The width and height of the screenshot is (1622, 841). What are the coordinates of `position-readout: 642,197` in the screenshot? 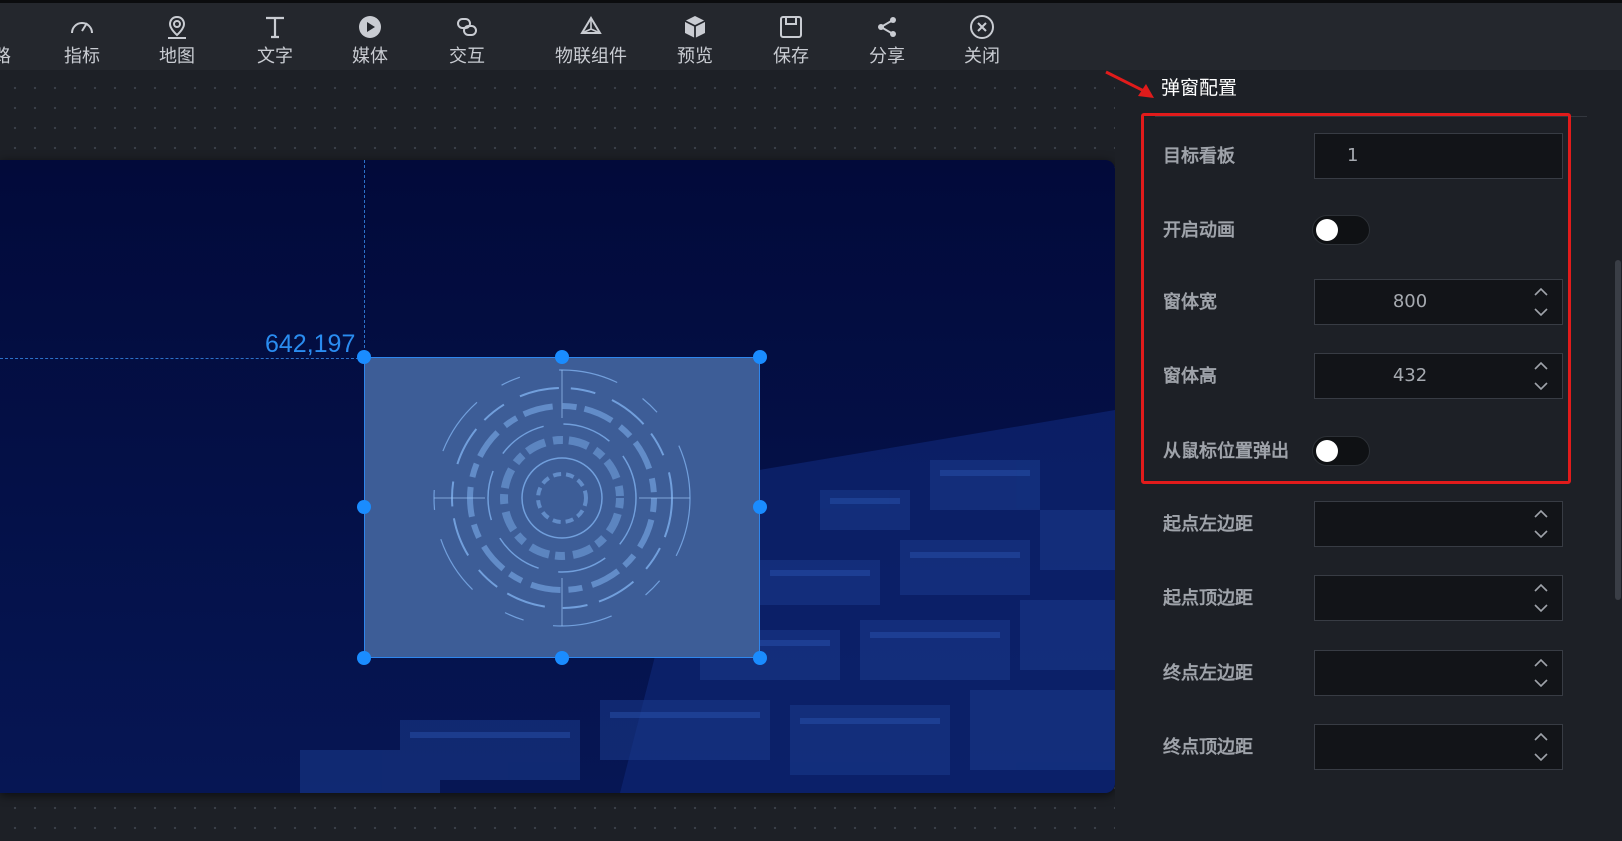 It's located at (310, 344).